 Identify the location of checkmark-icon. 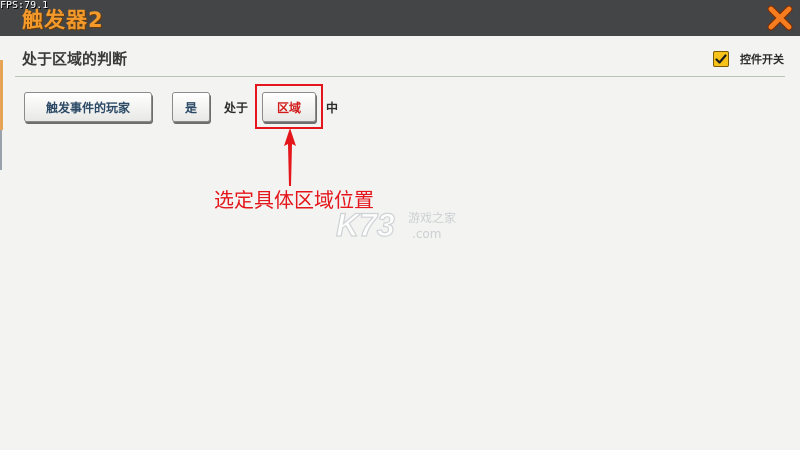
(721, 59).